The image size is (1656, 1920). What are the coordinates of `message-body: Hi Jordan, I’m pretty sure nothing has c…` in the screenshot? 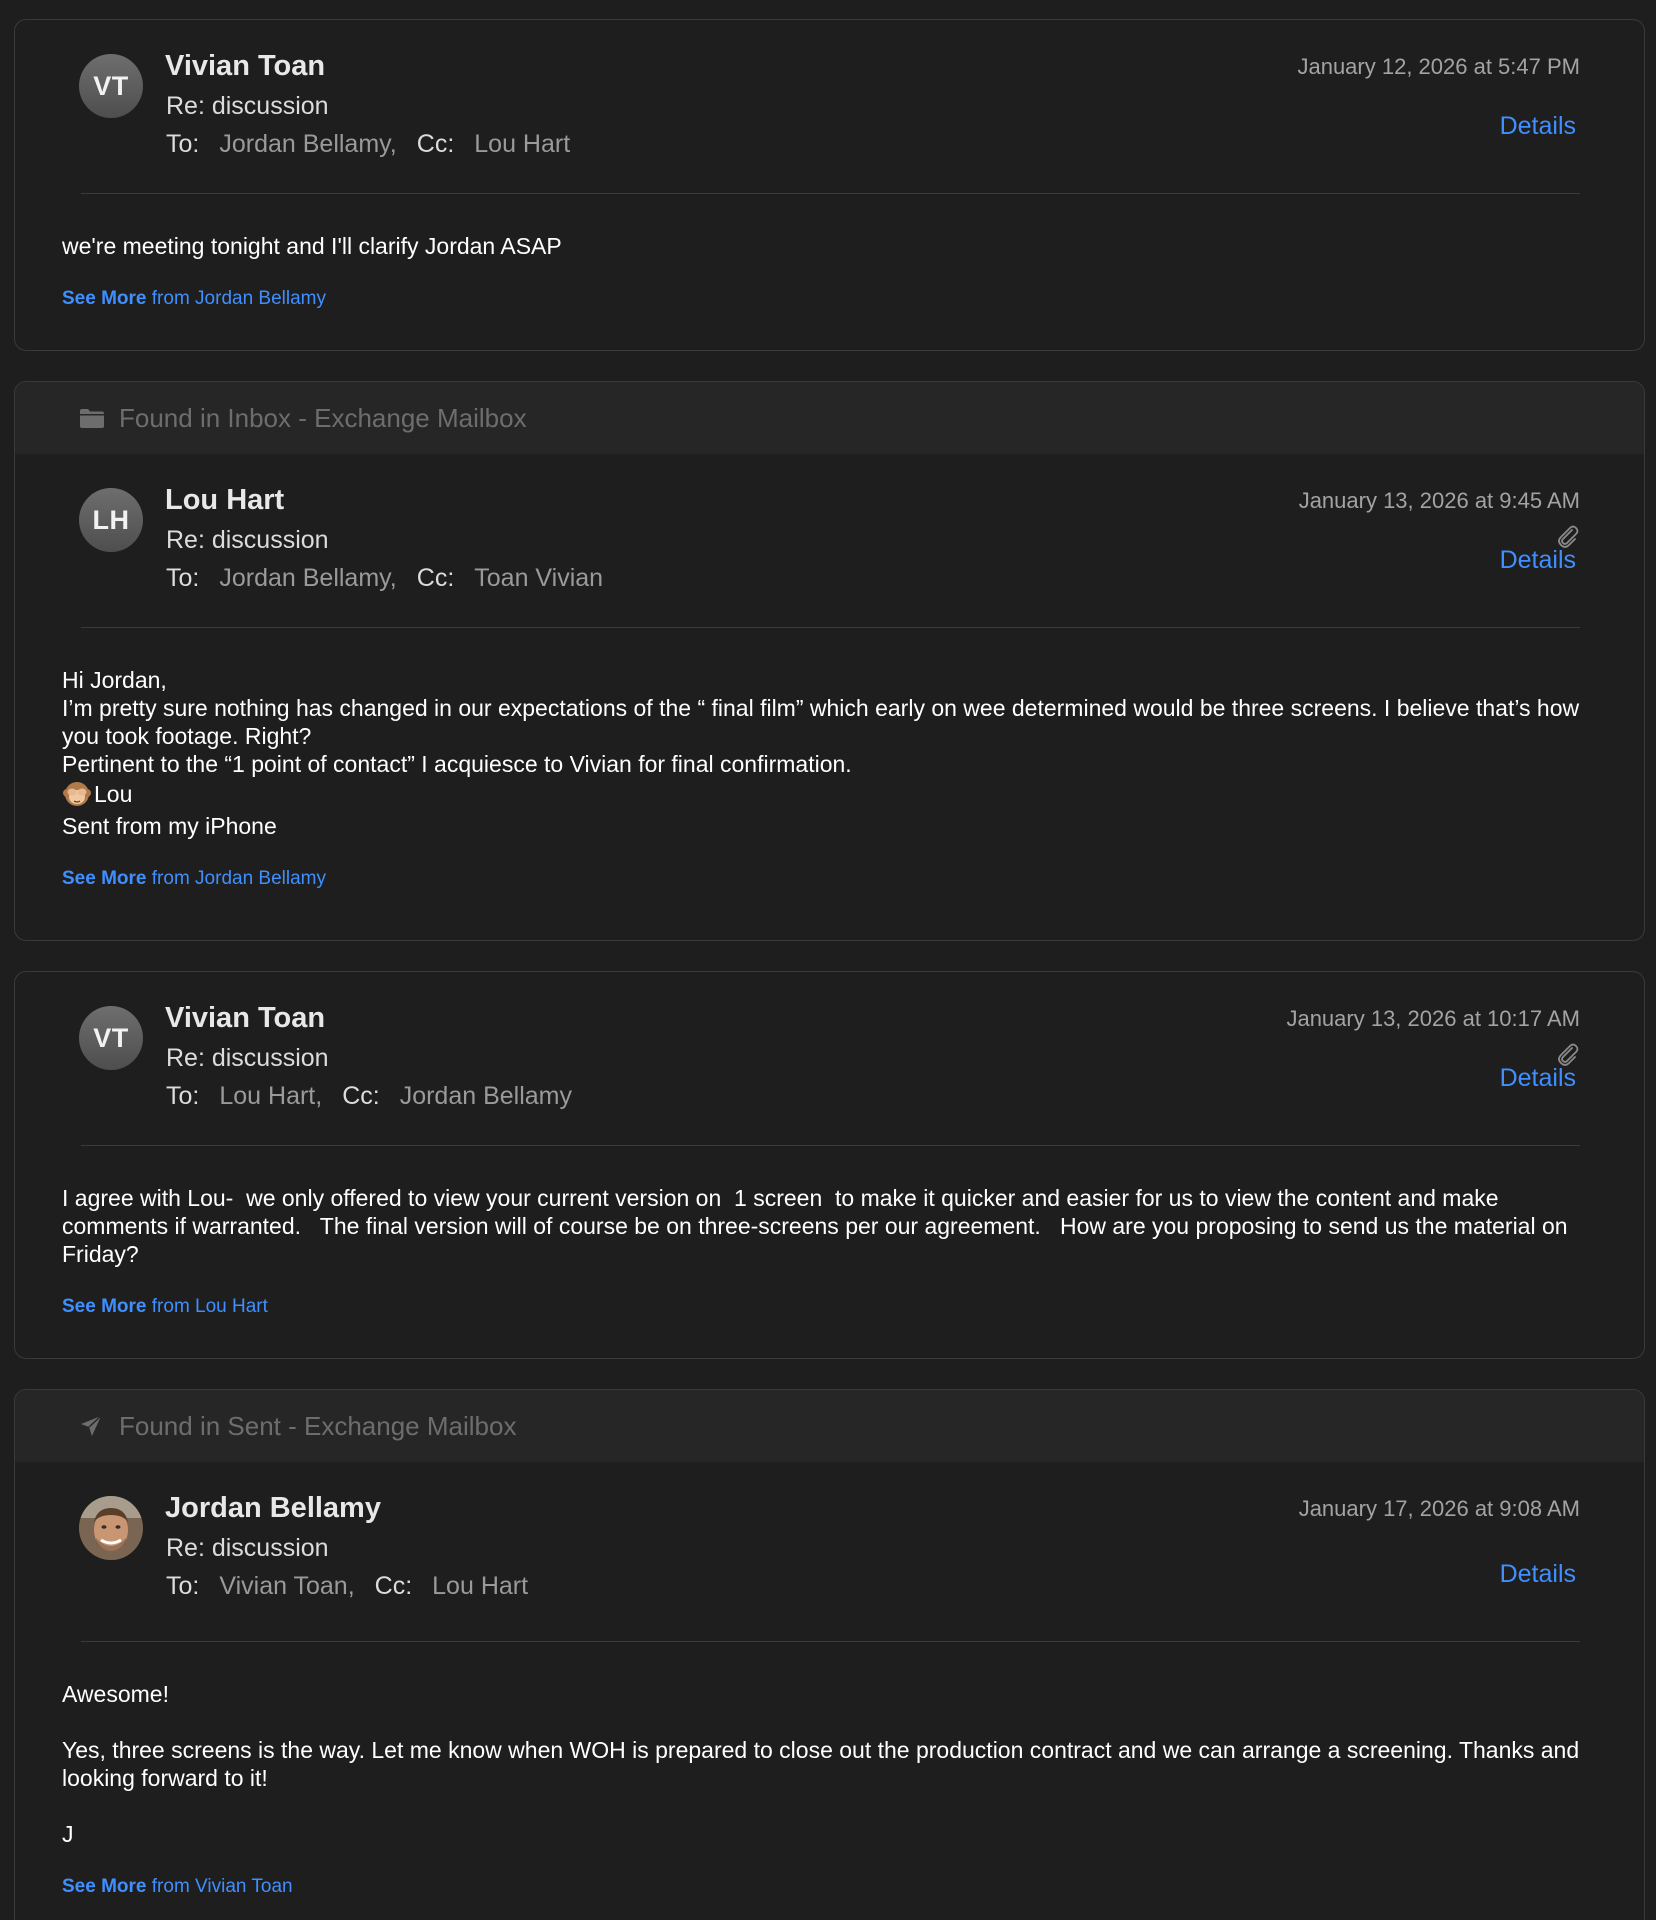 It's located at (829, 734).